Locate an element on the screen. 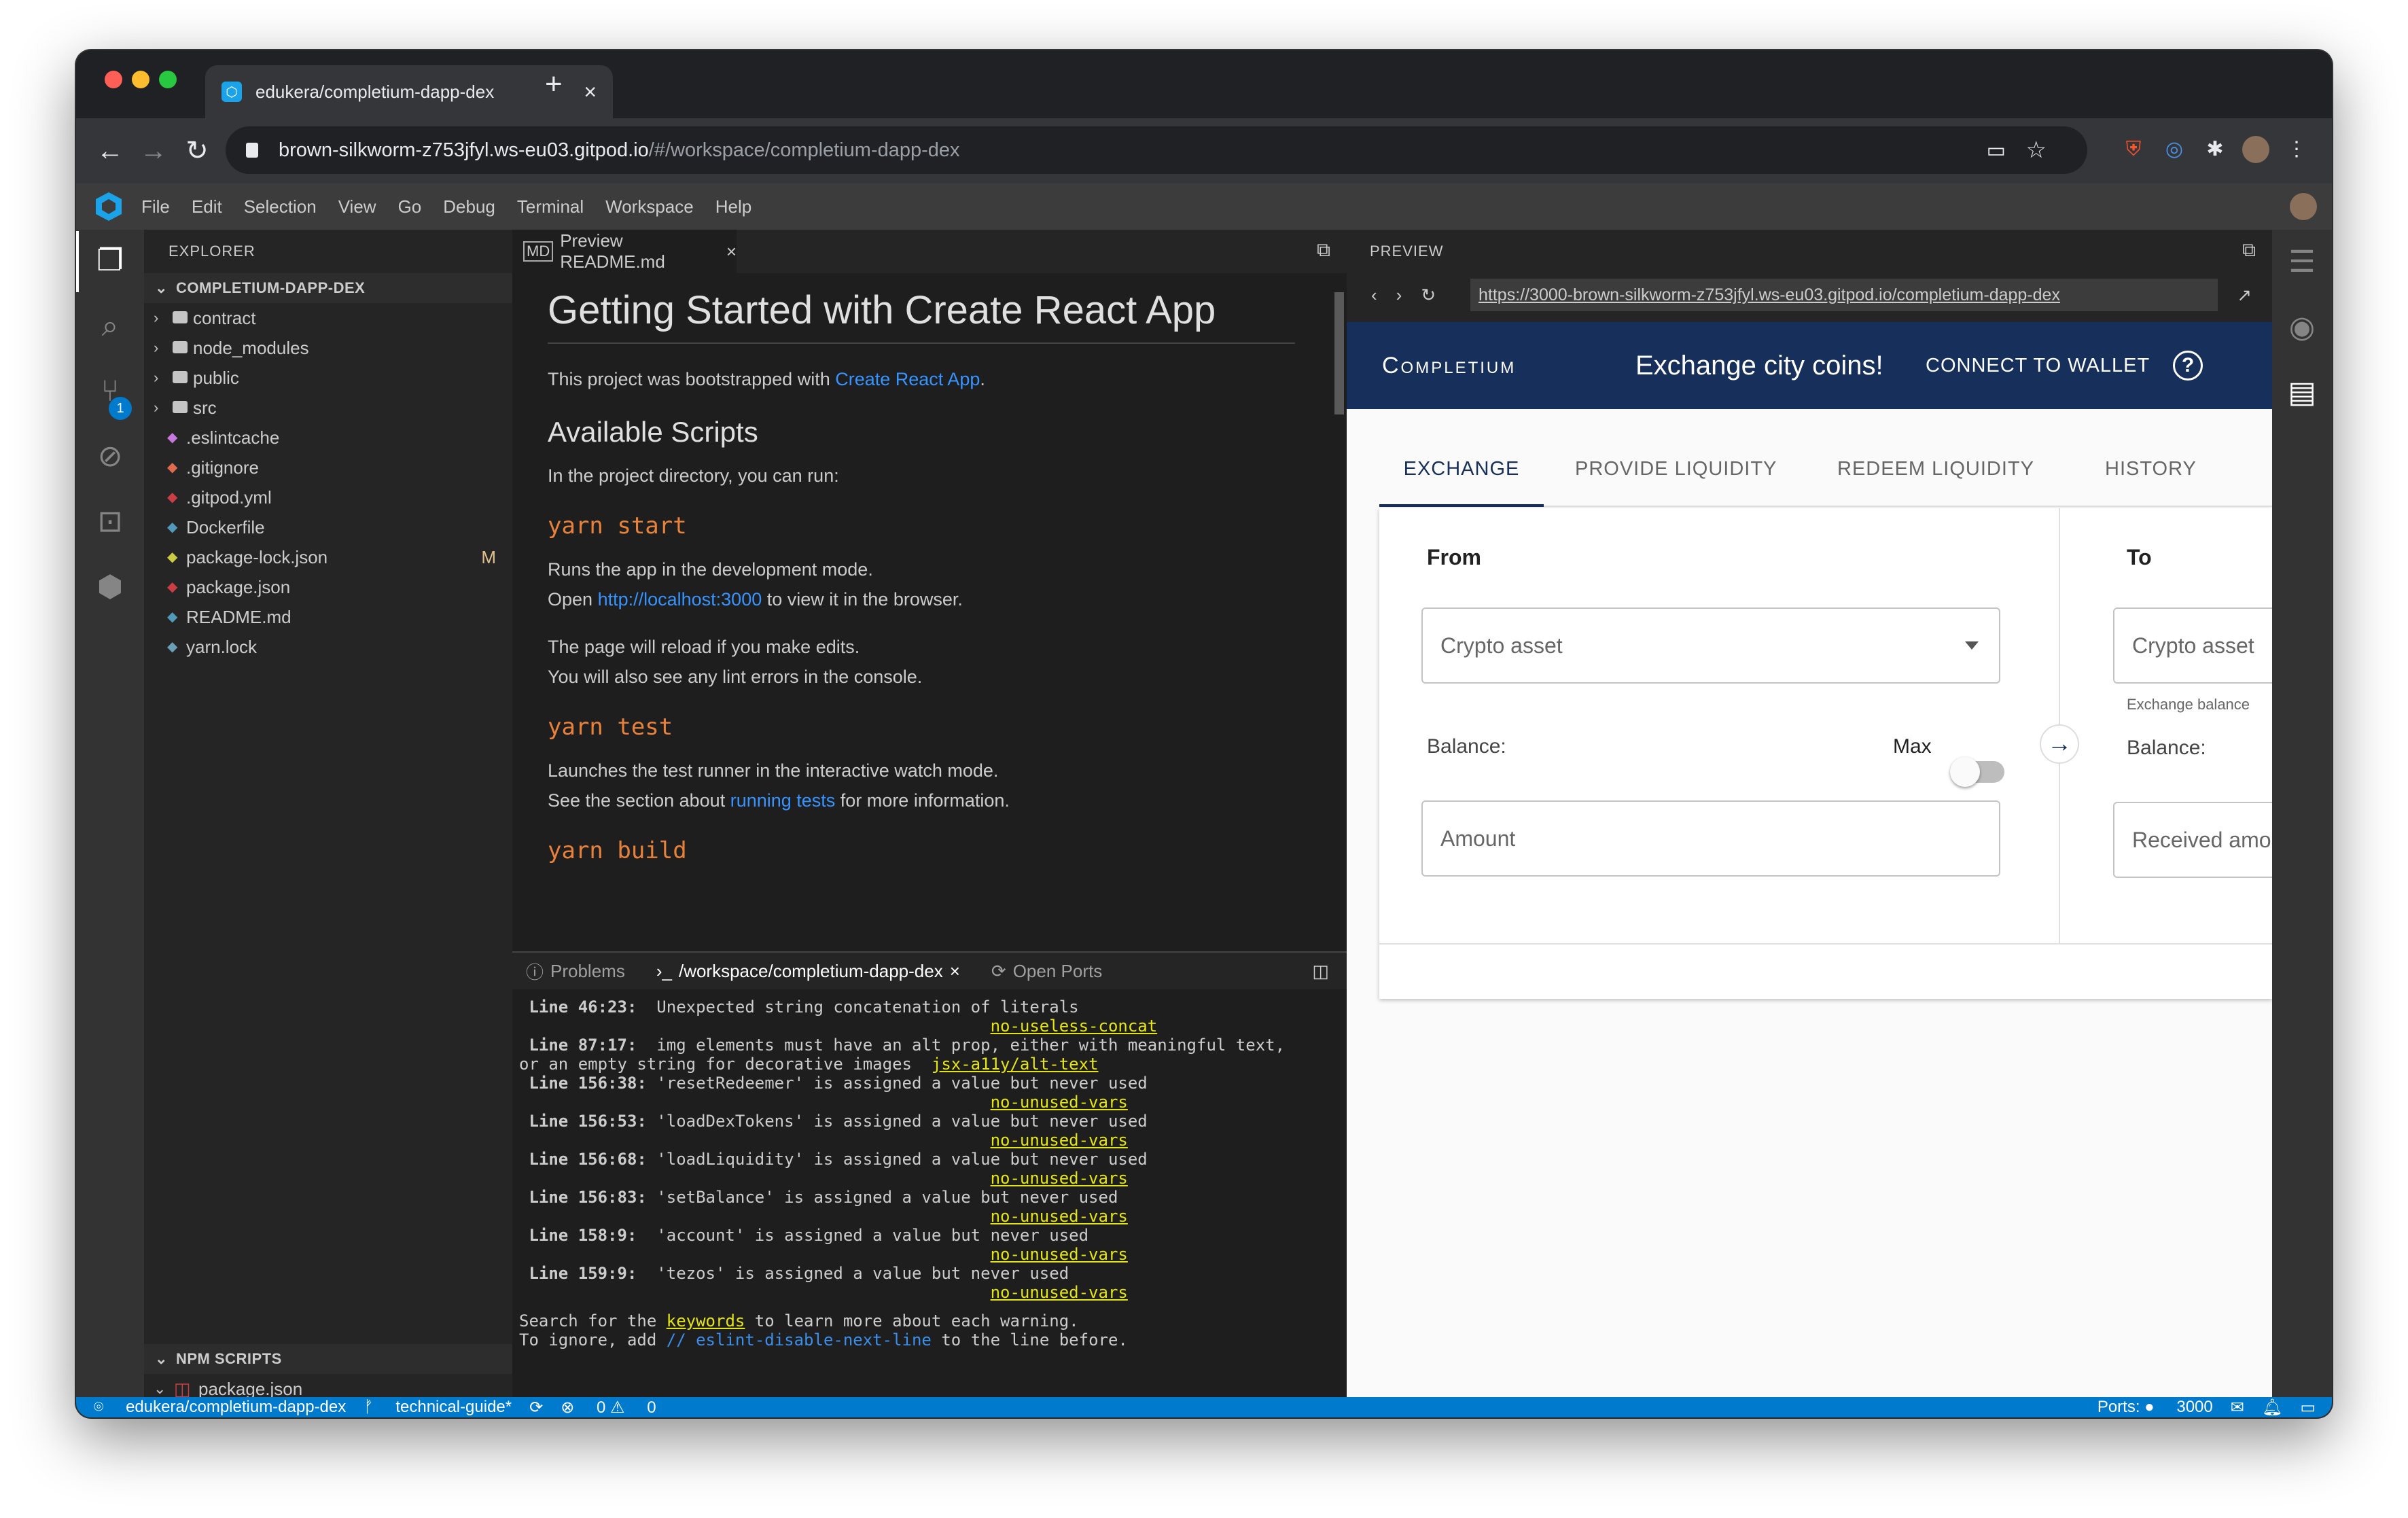 The image size is (2408, 1518). sync-icon: ⟳ is located at coordinates (536, 1407).